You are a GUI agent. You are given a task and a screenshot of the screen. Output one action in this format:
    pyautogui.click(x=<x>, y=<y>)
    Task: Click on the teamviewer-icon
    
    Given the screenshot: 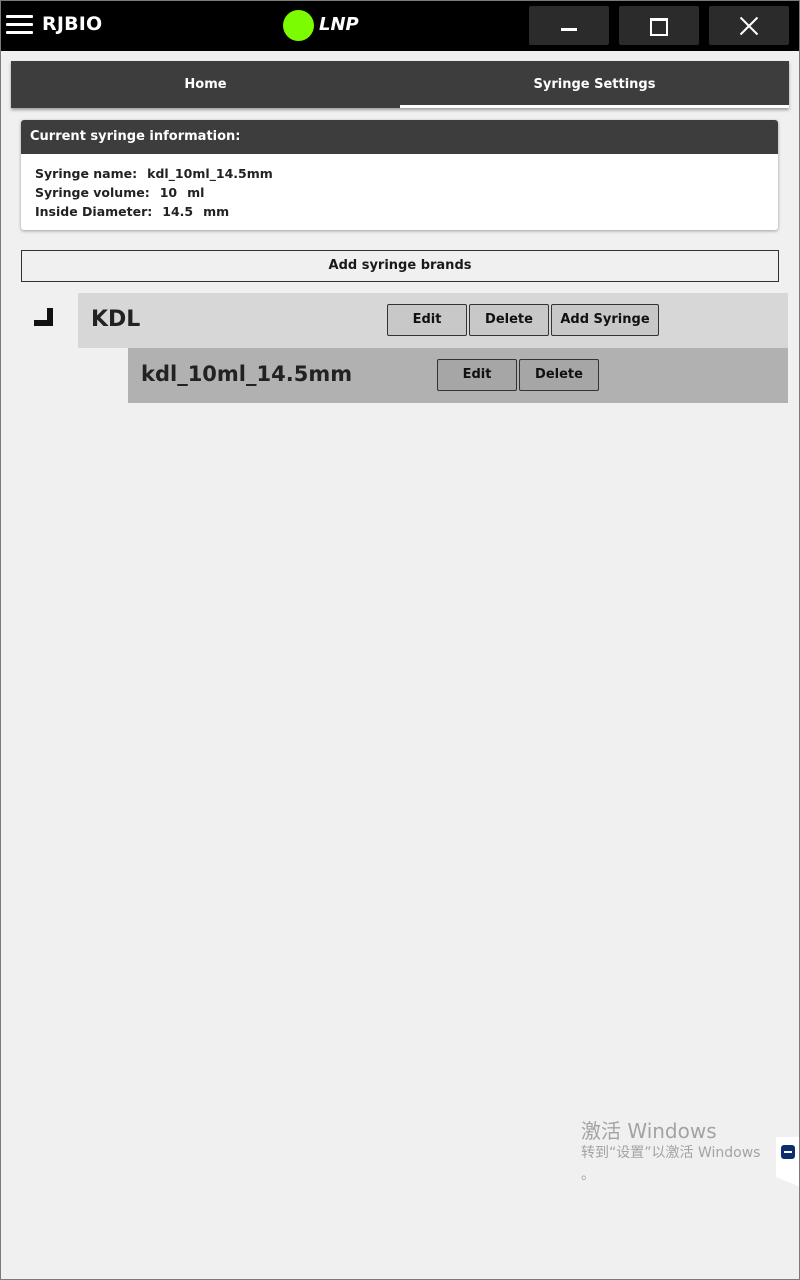 What is the action you would take?
    pyautogui.click(x=788, y=1152)
    